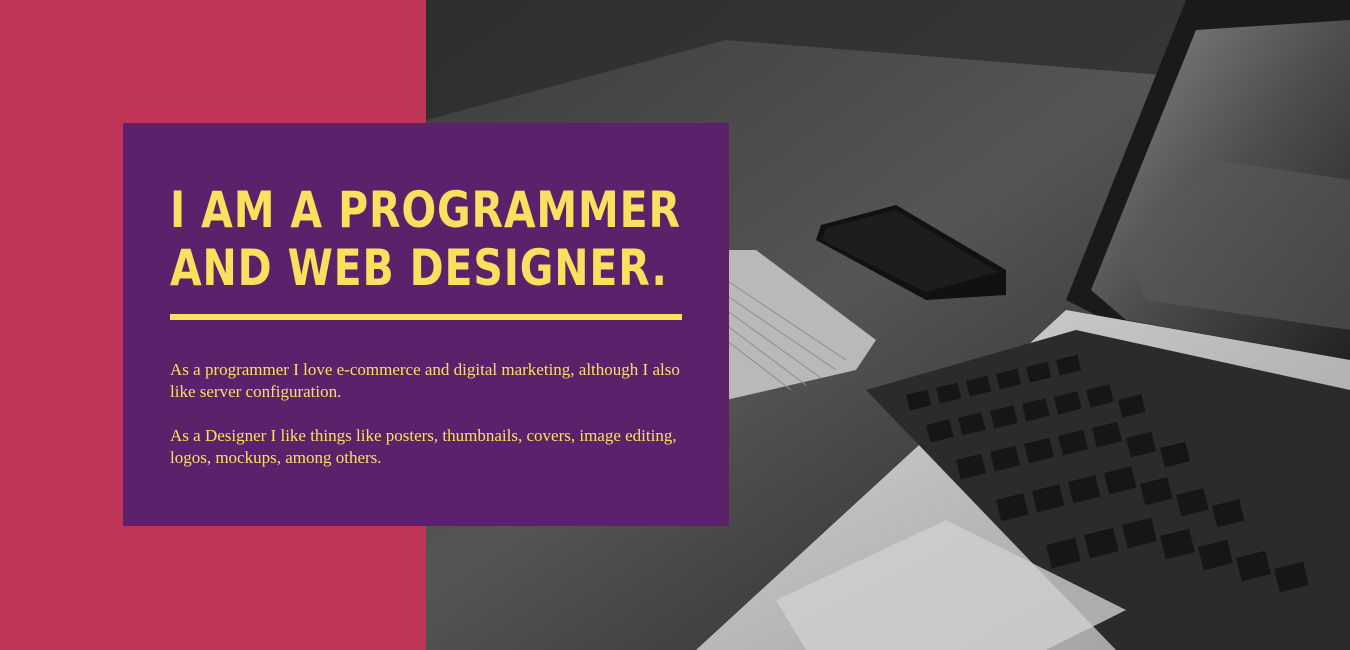 This screenshot has height=650, width=1350. I want to click on page-title: I am a programmer and web designer., so click(425, 239).